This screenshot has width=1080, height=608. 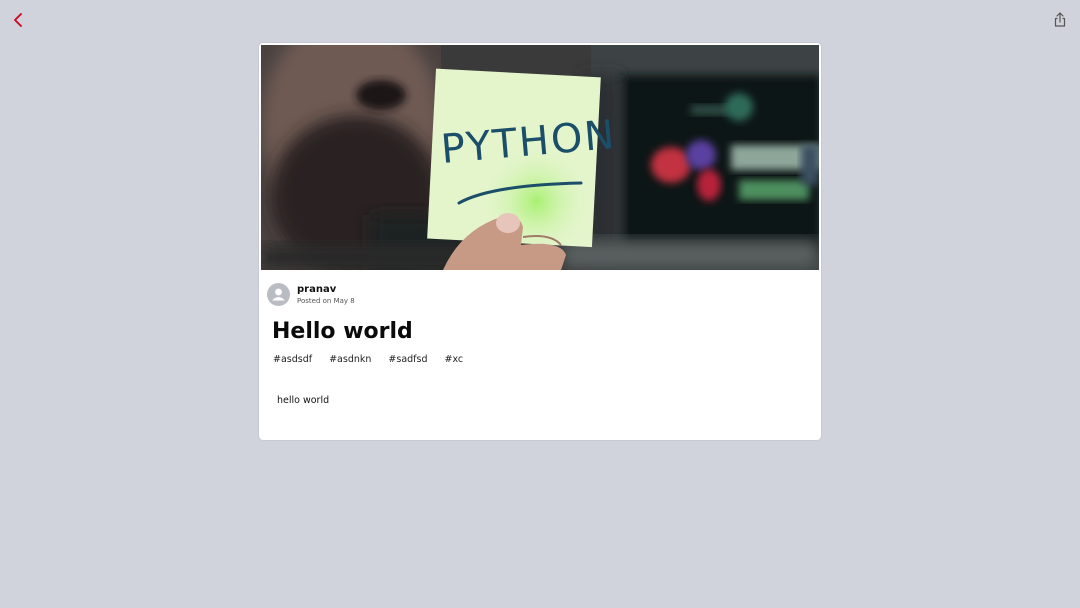 I want to click on post-title: Hello world, so click(x=342, y=331).